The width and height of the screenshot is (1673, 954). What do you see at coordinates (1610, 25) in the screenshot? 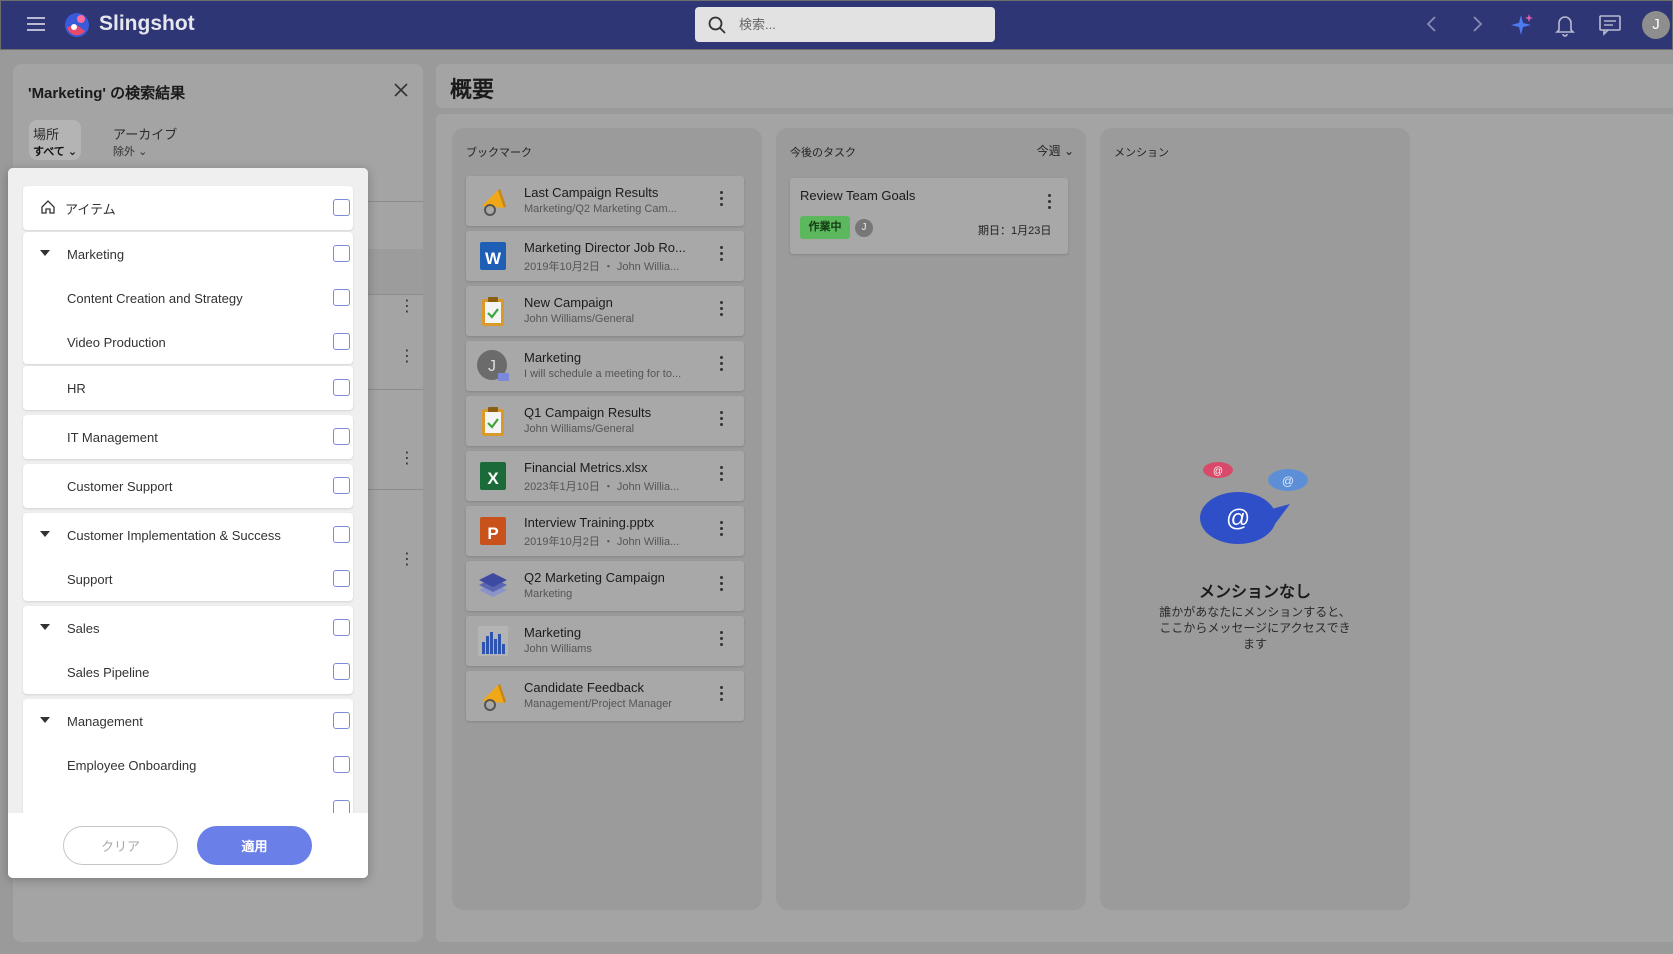
I see `chat-icon` at bounding box center [1610, 25].